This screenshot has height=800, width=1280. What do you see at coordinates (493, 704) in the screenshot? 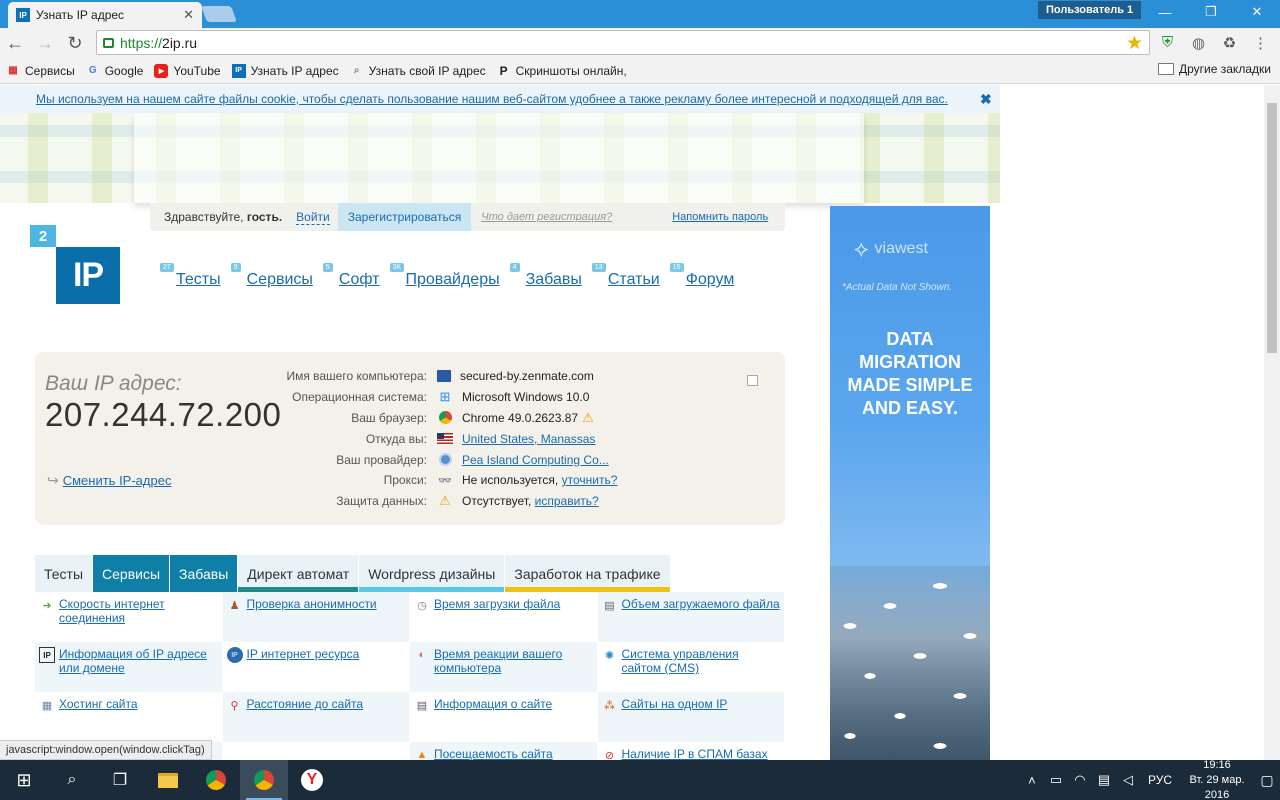
I see `service-link: Информация о сайте` at bounding box center [493, 704].